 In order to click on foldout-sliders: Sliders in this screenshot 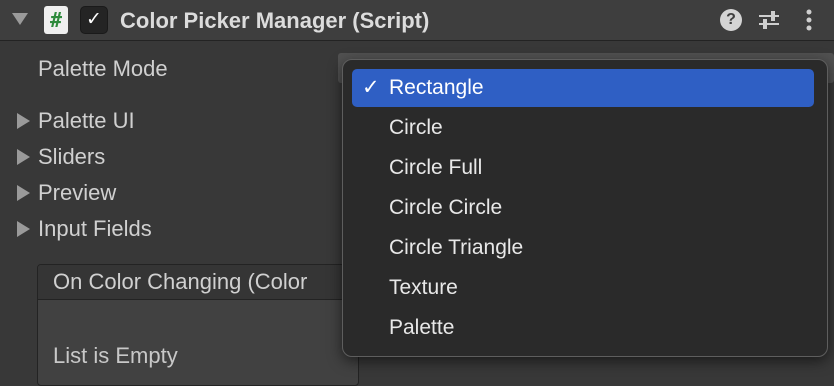, I will do `click(71, 157)`.